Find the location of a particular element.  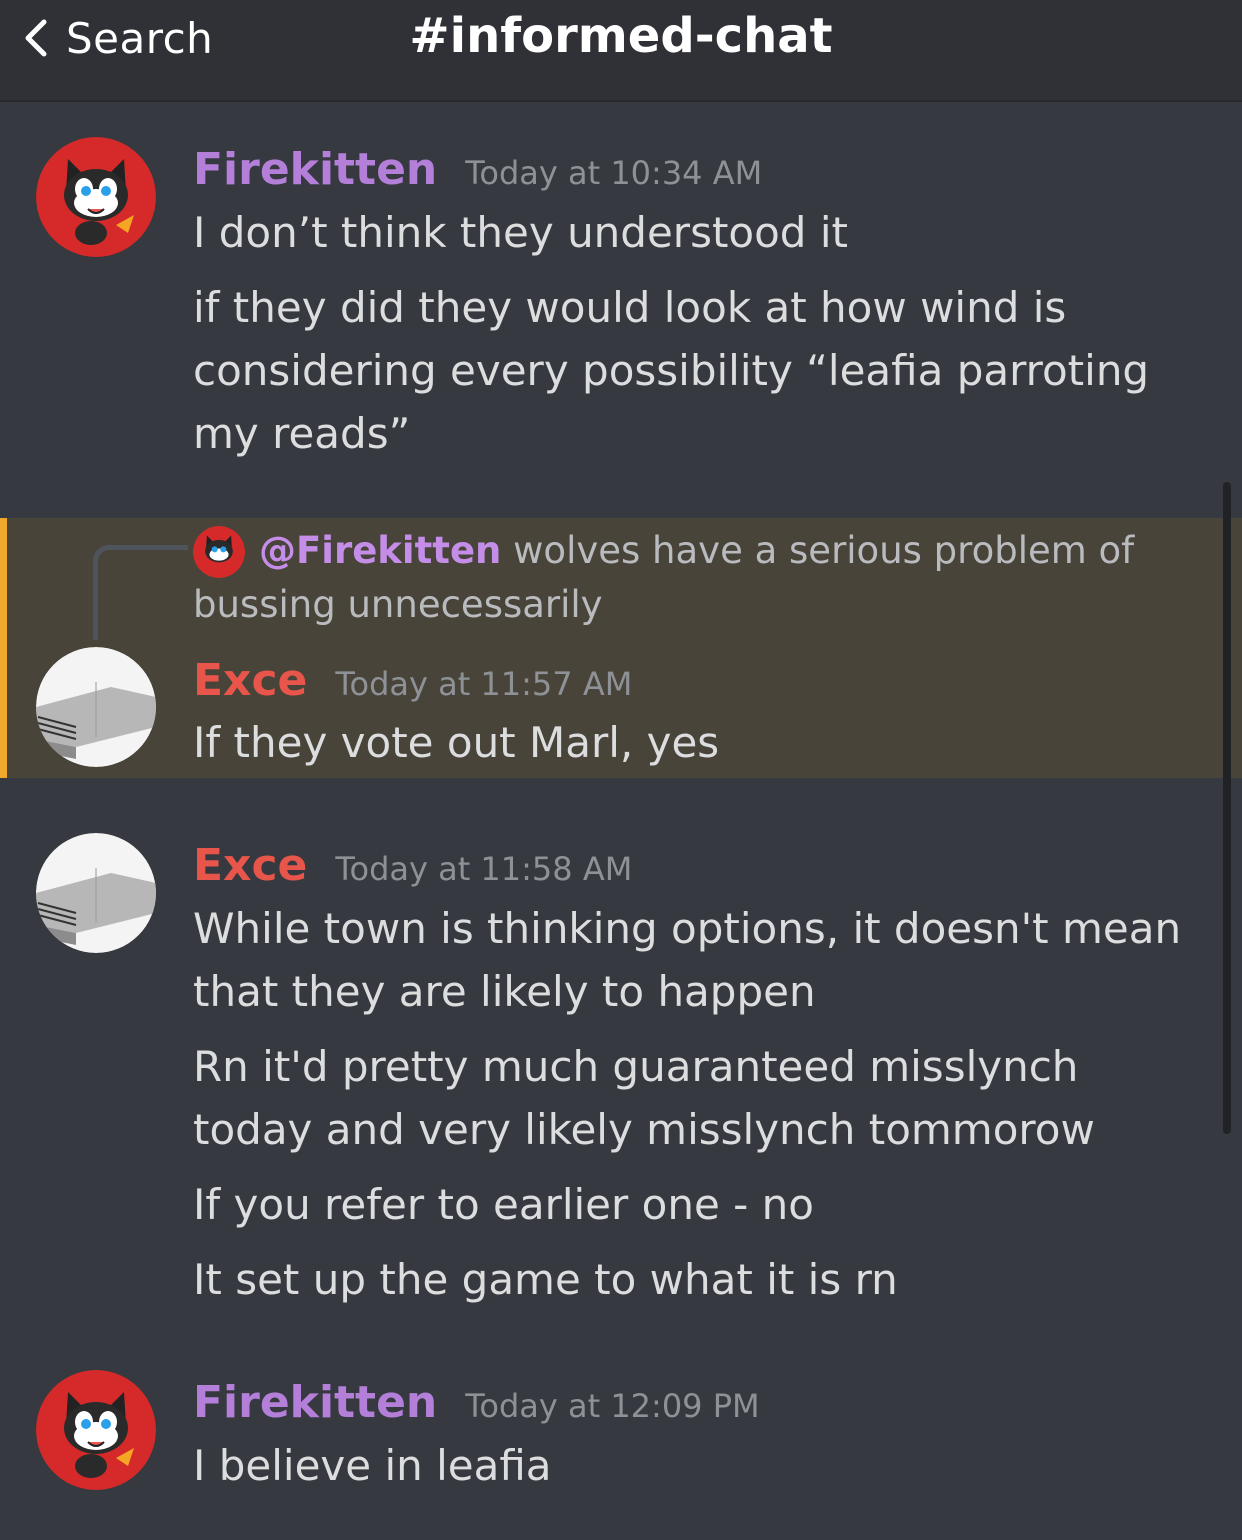

message-header: Firekitten Today at 12:09 PM is located at coordinates (476, 1402).